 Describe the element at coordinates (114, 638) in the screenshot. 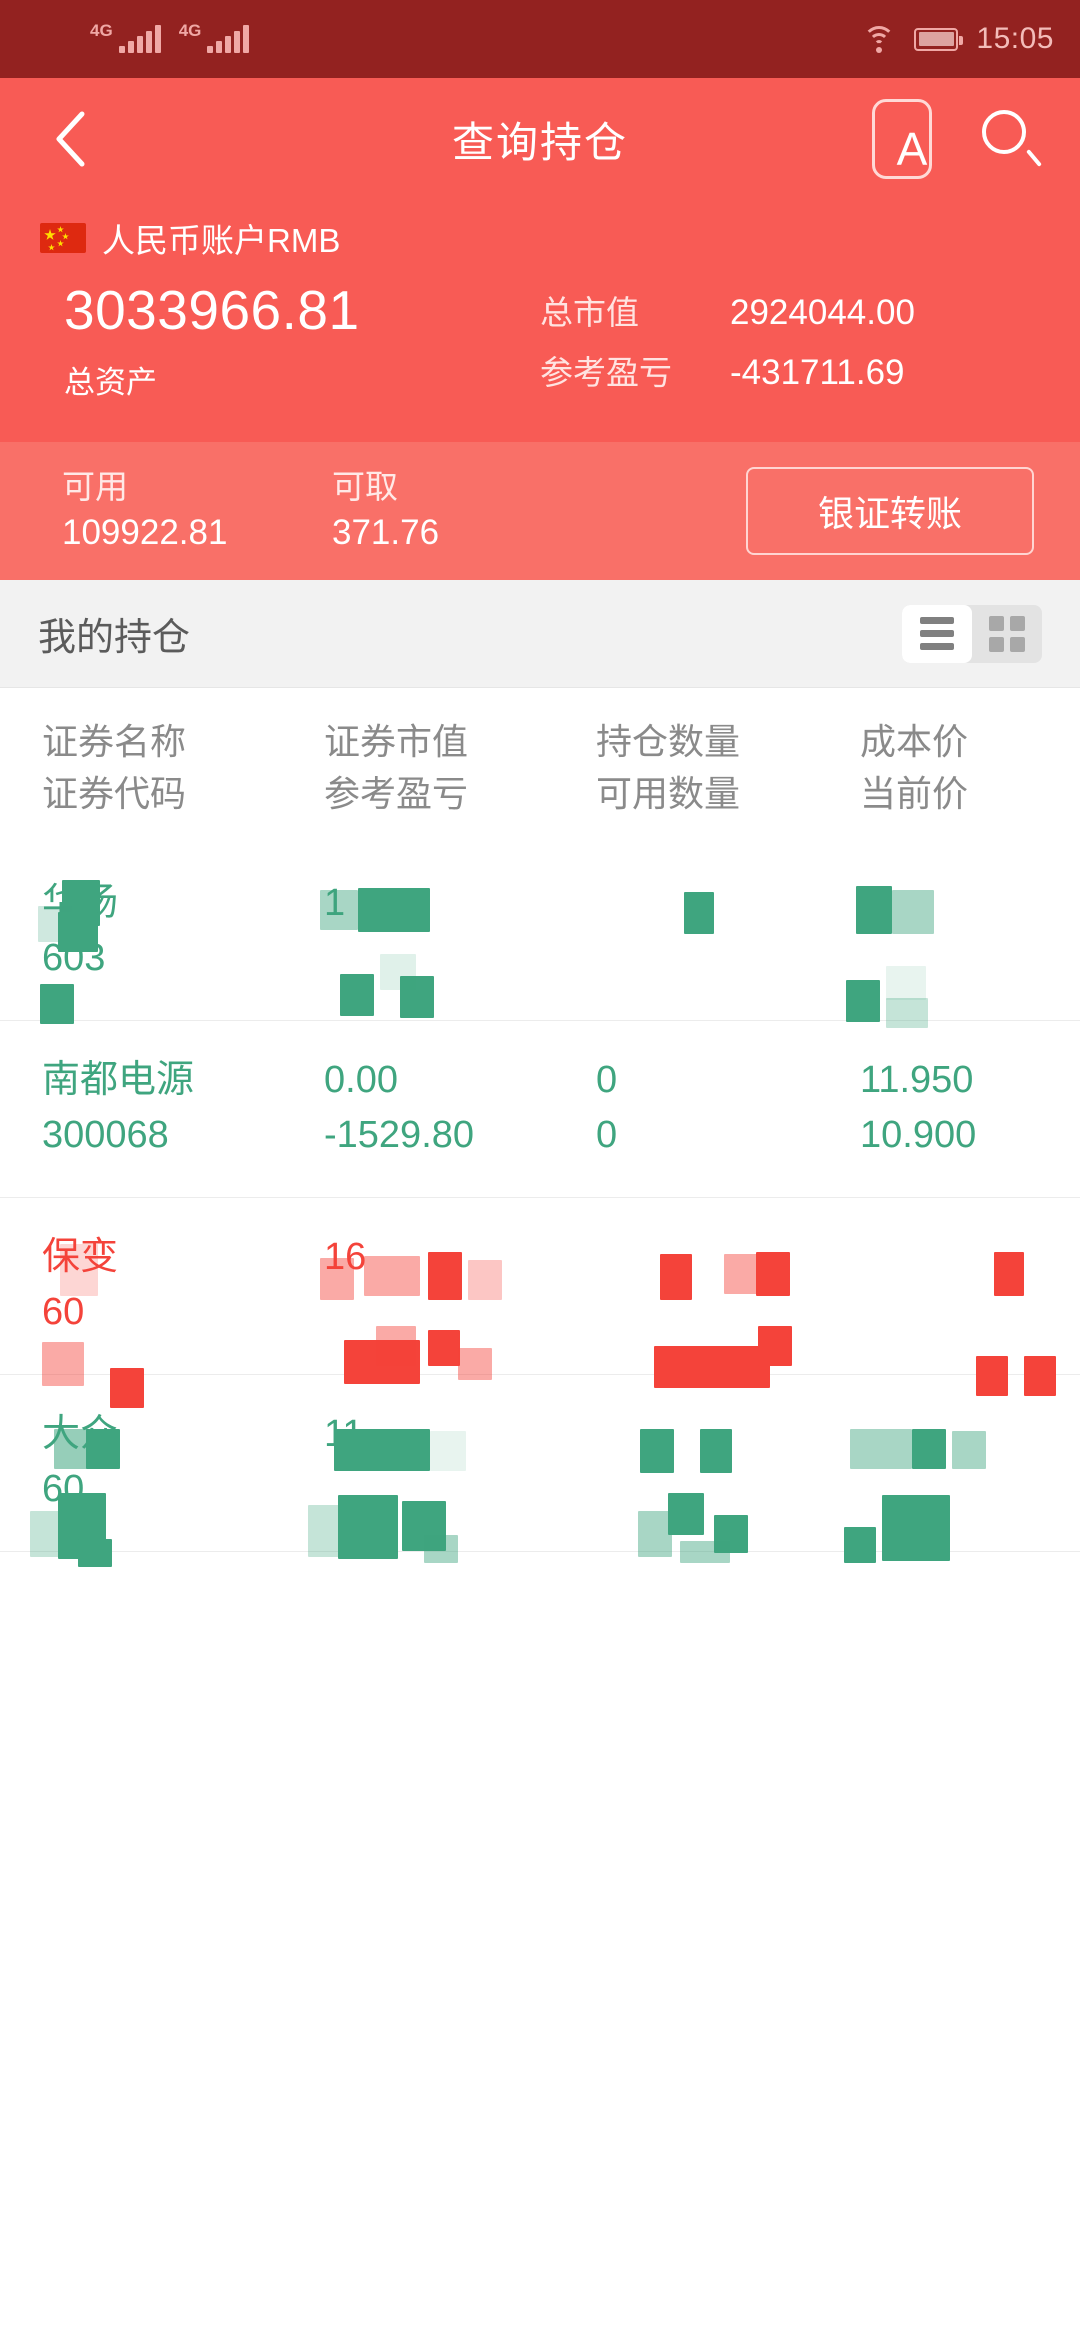

I see `my-holdings-title: 我的持仓` at that location.